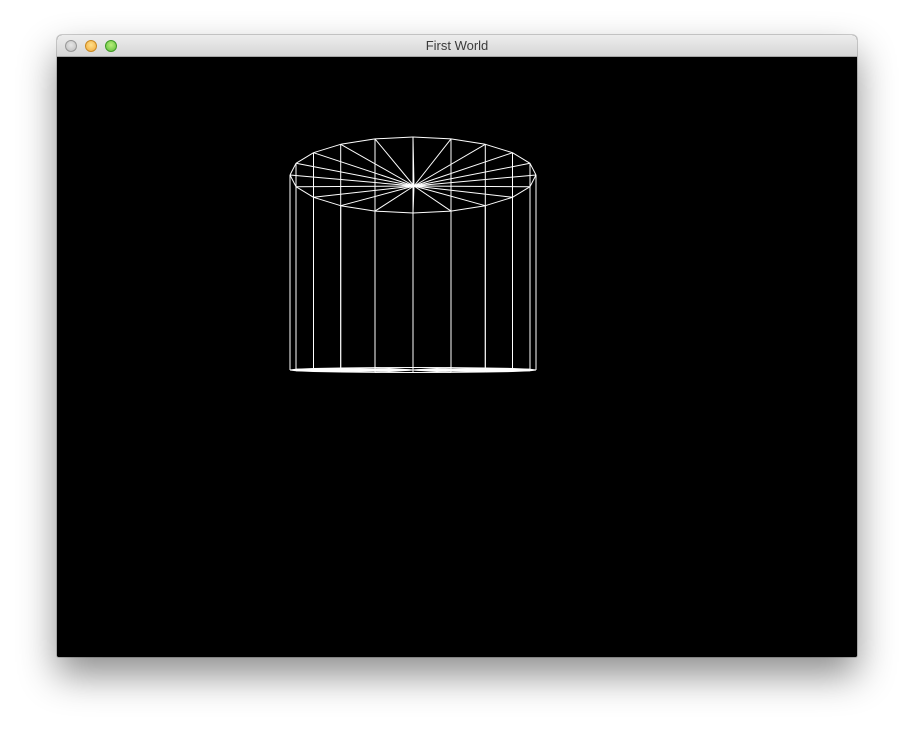  I want to click on wireframe-scene, so click(413, 254).